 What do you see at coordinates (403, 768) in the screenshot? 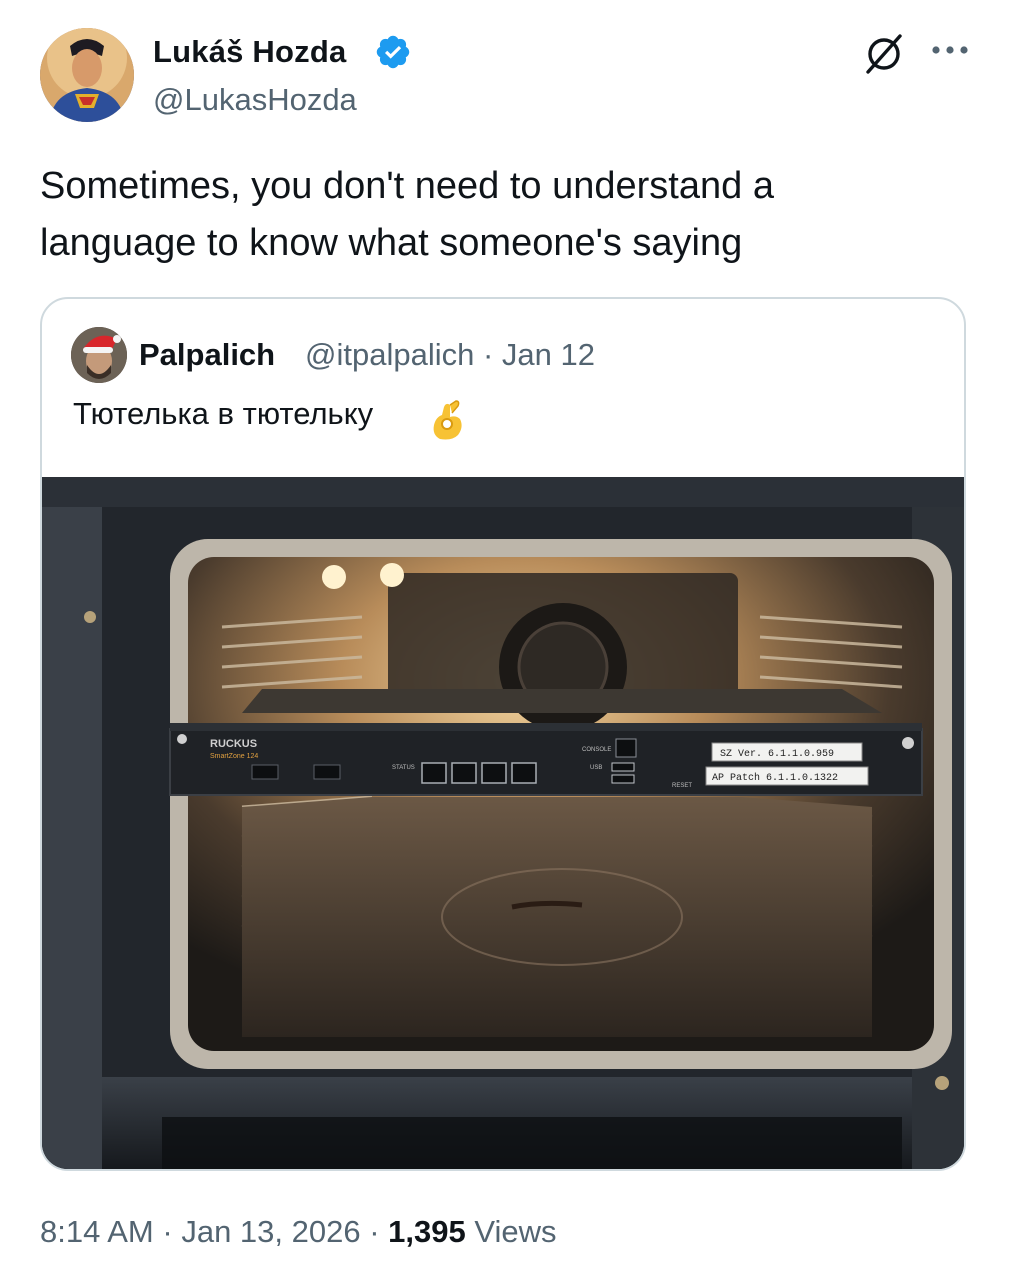
I see `status-port-label: STATUS` at bounding box center [403, 768].